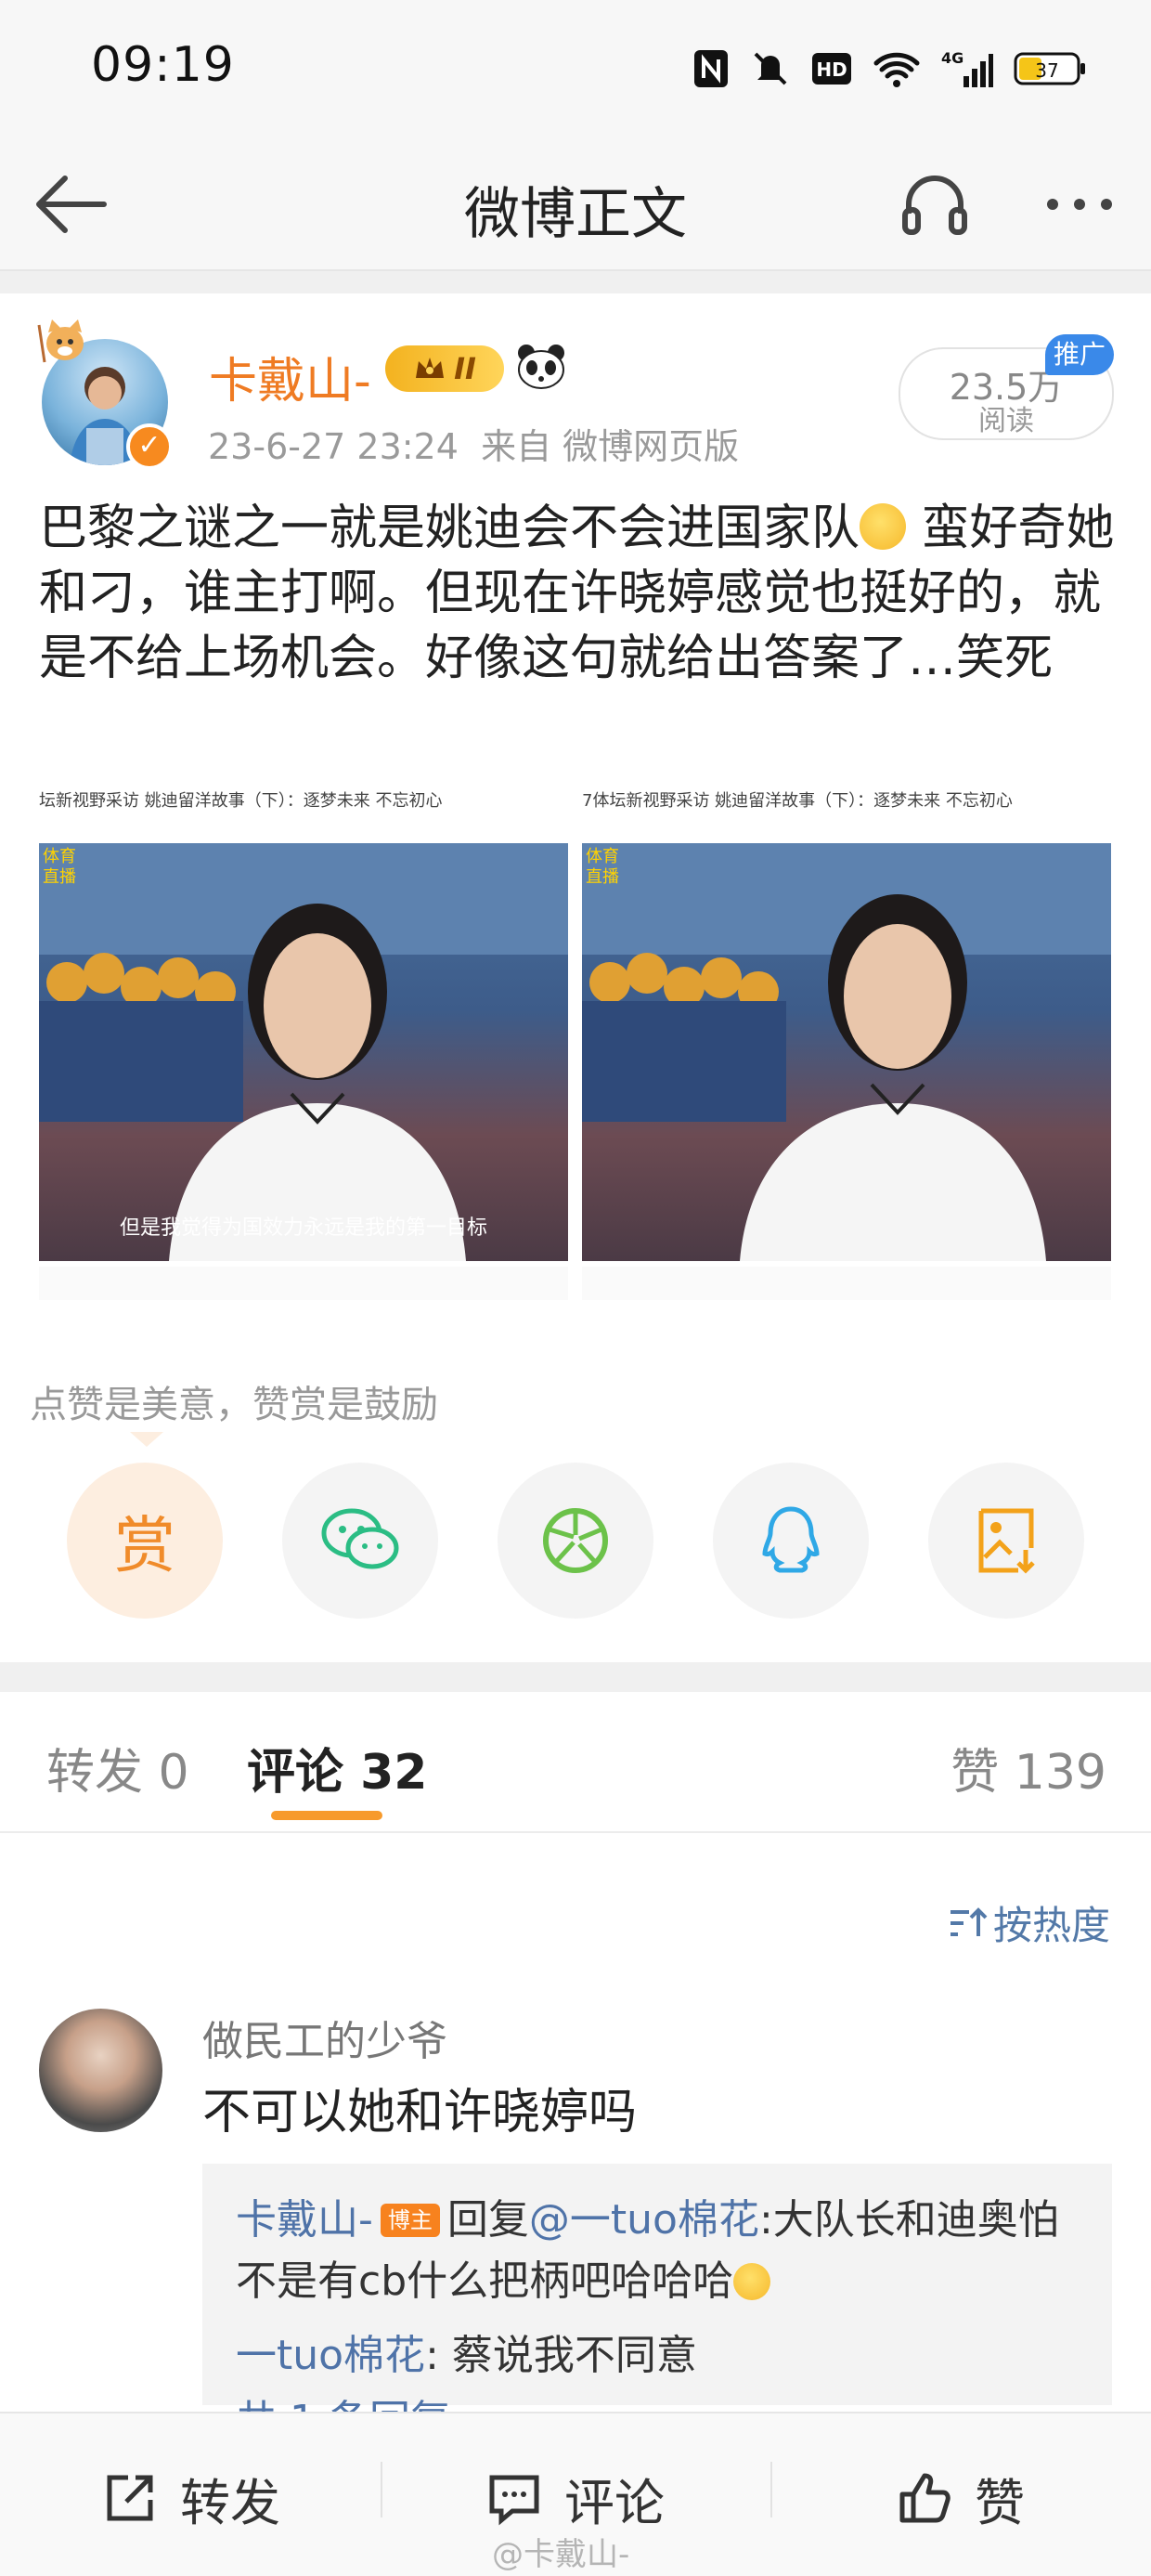 This screenshot has height=2576, width=1151. I want to click on section-separator, so click(575, 1677).